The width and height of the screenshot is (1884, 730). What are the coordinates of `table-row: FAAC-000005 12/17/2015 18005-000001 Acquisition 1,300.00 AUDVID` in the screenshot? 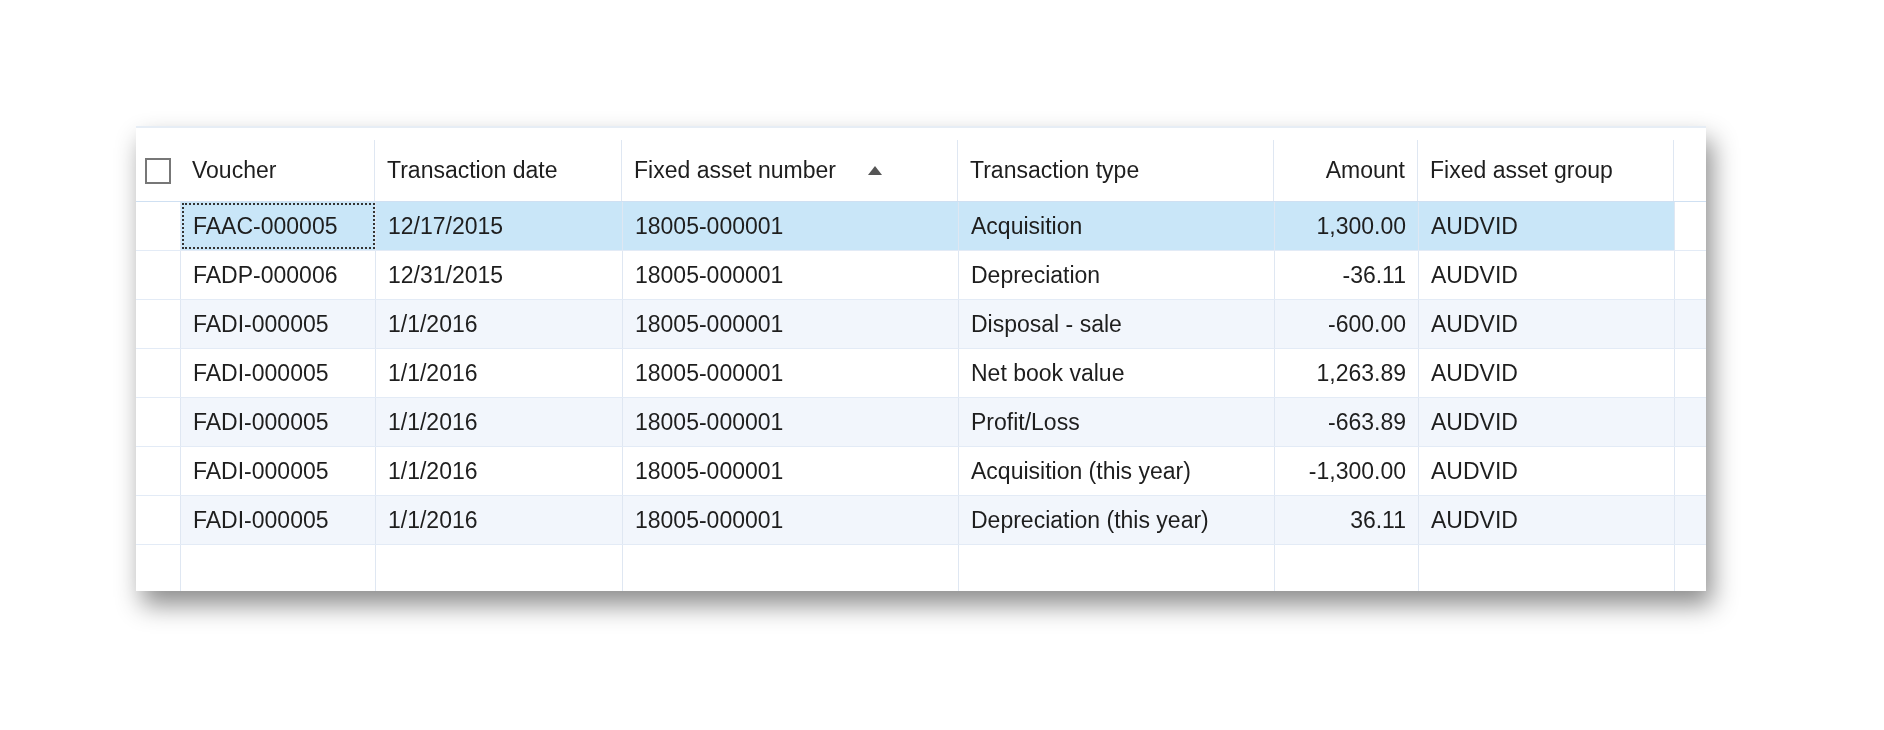 It's located at (921, 226).